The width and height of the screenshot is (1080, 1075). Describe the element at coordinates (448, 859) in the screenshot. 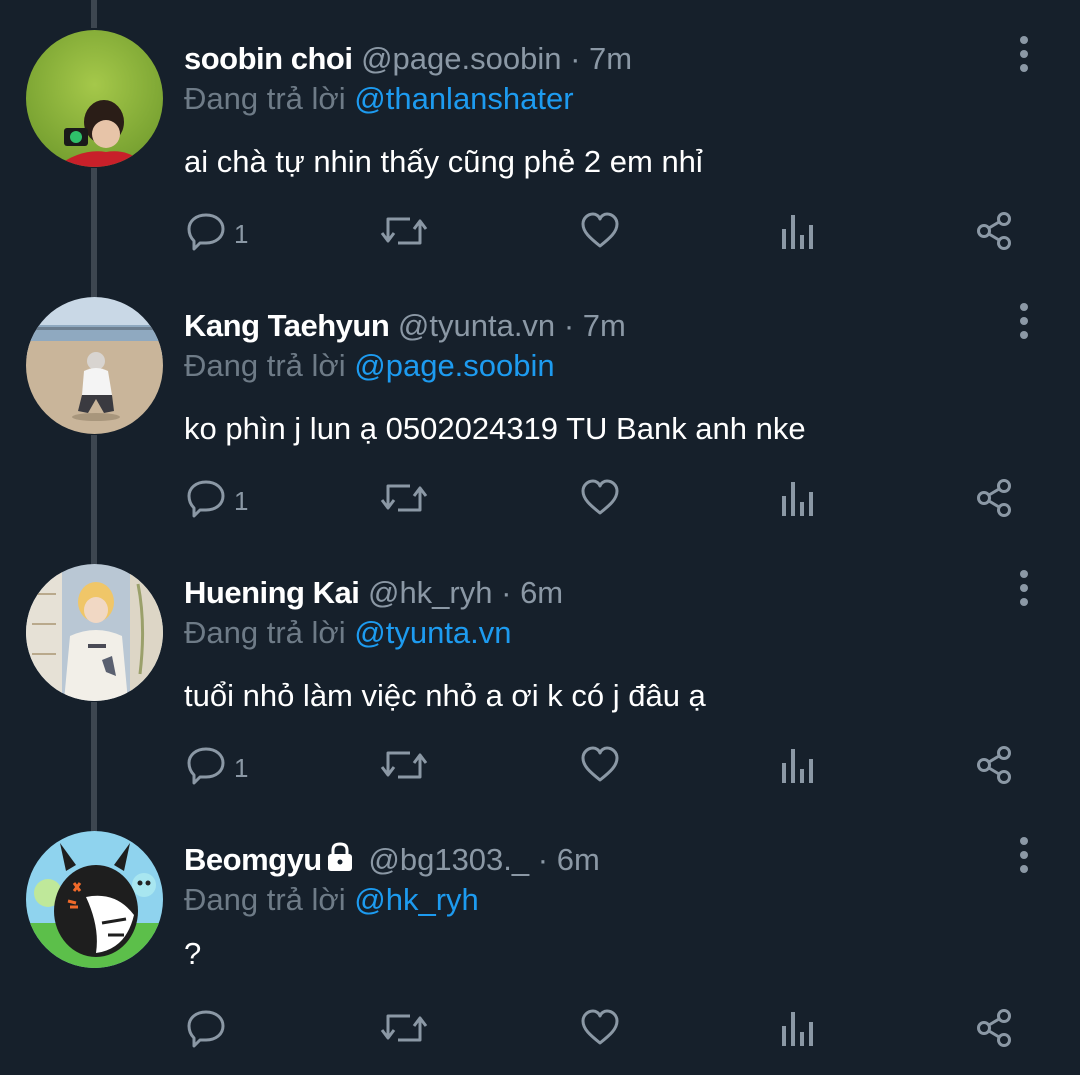

I see `user-handle: @bg1303._` at that location.